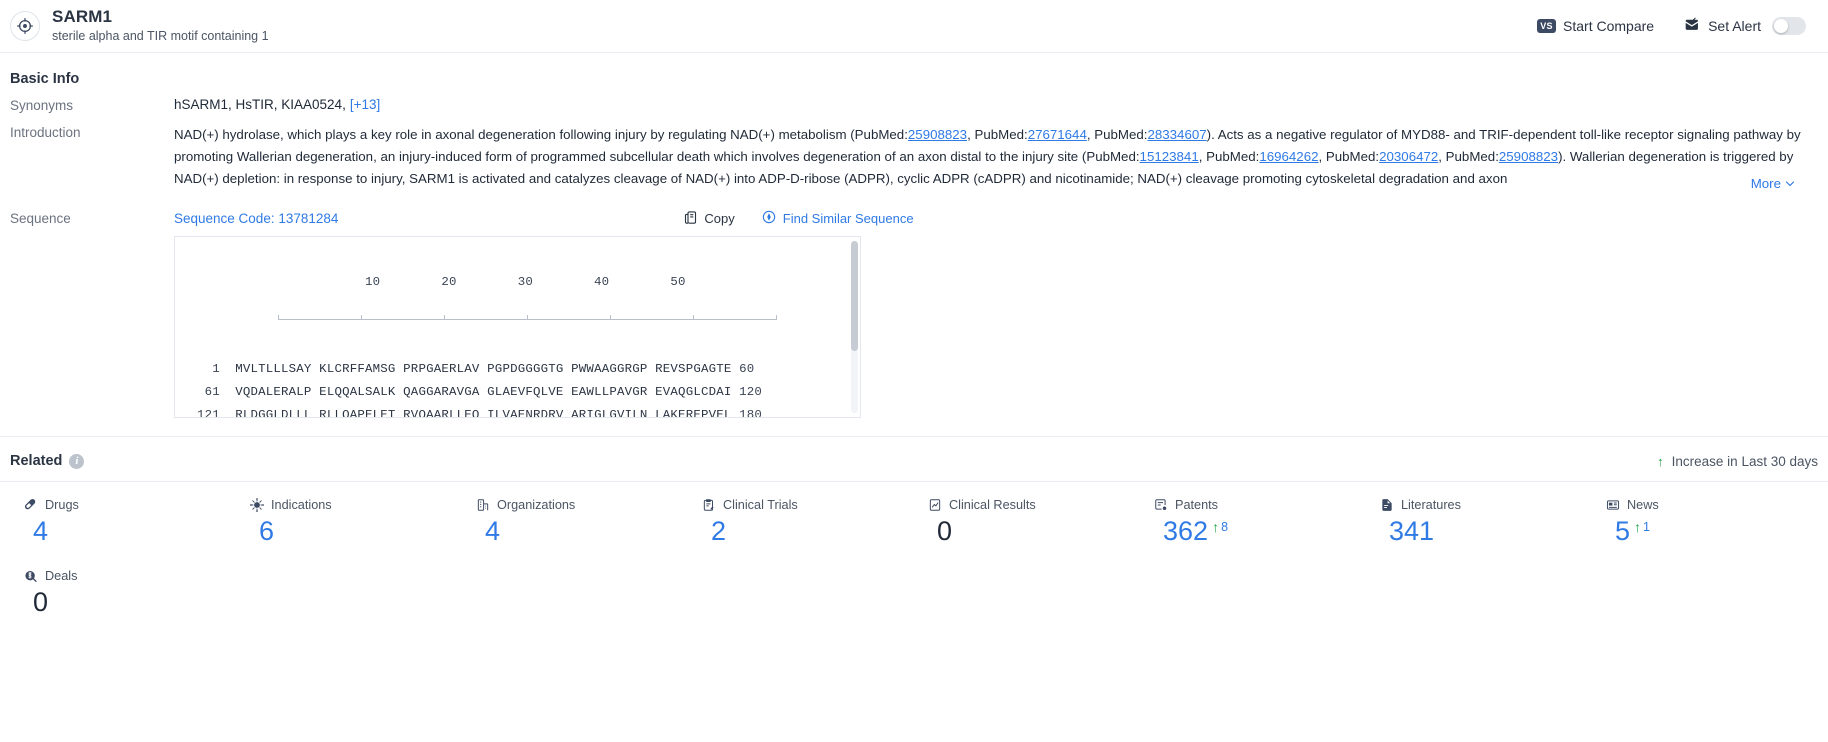 Image resolution: width=1828 pixels, height=742 pixels. Describe the element at coordinates (1225, 527) in the screenshot. I see `stat-delta-value: 8` at that location.